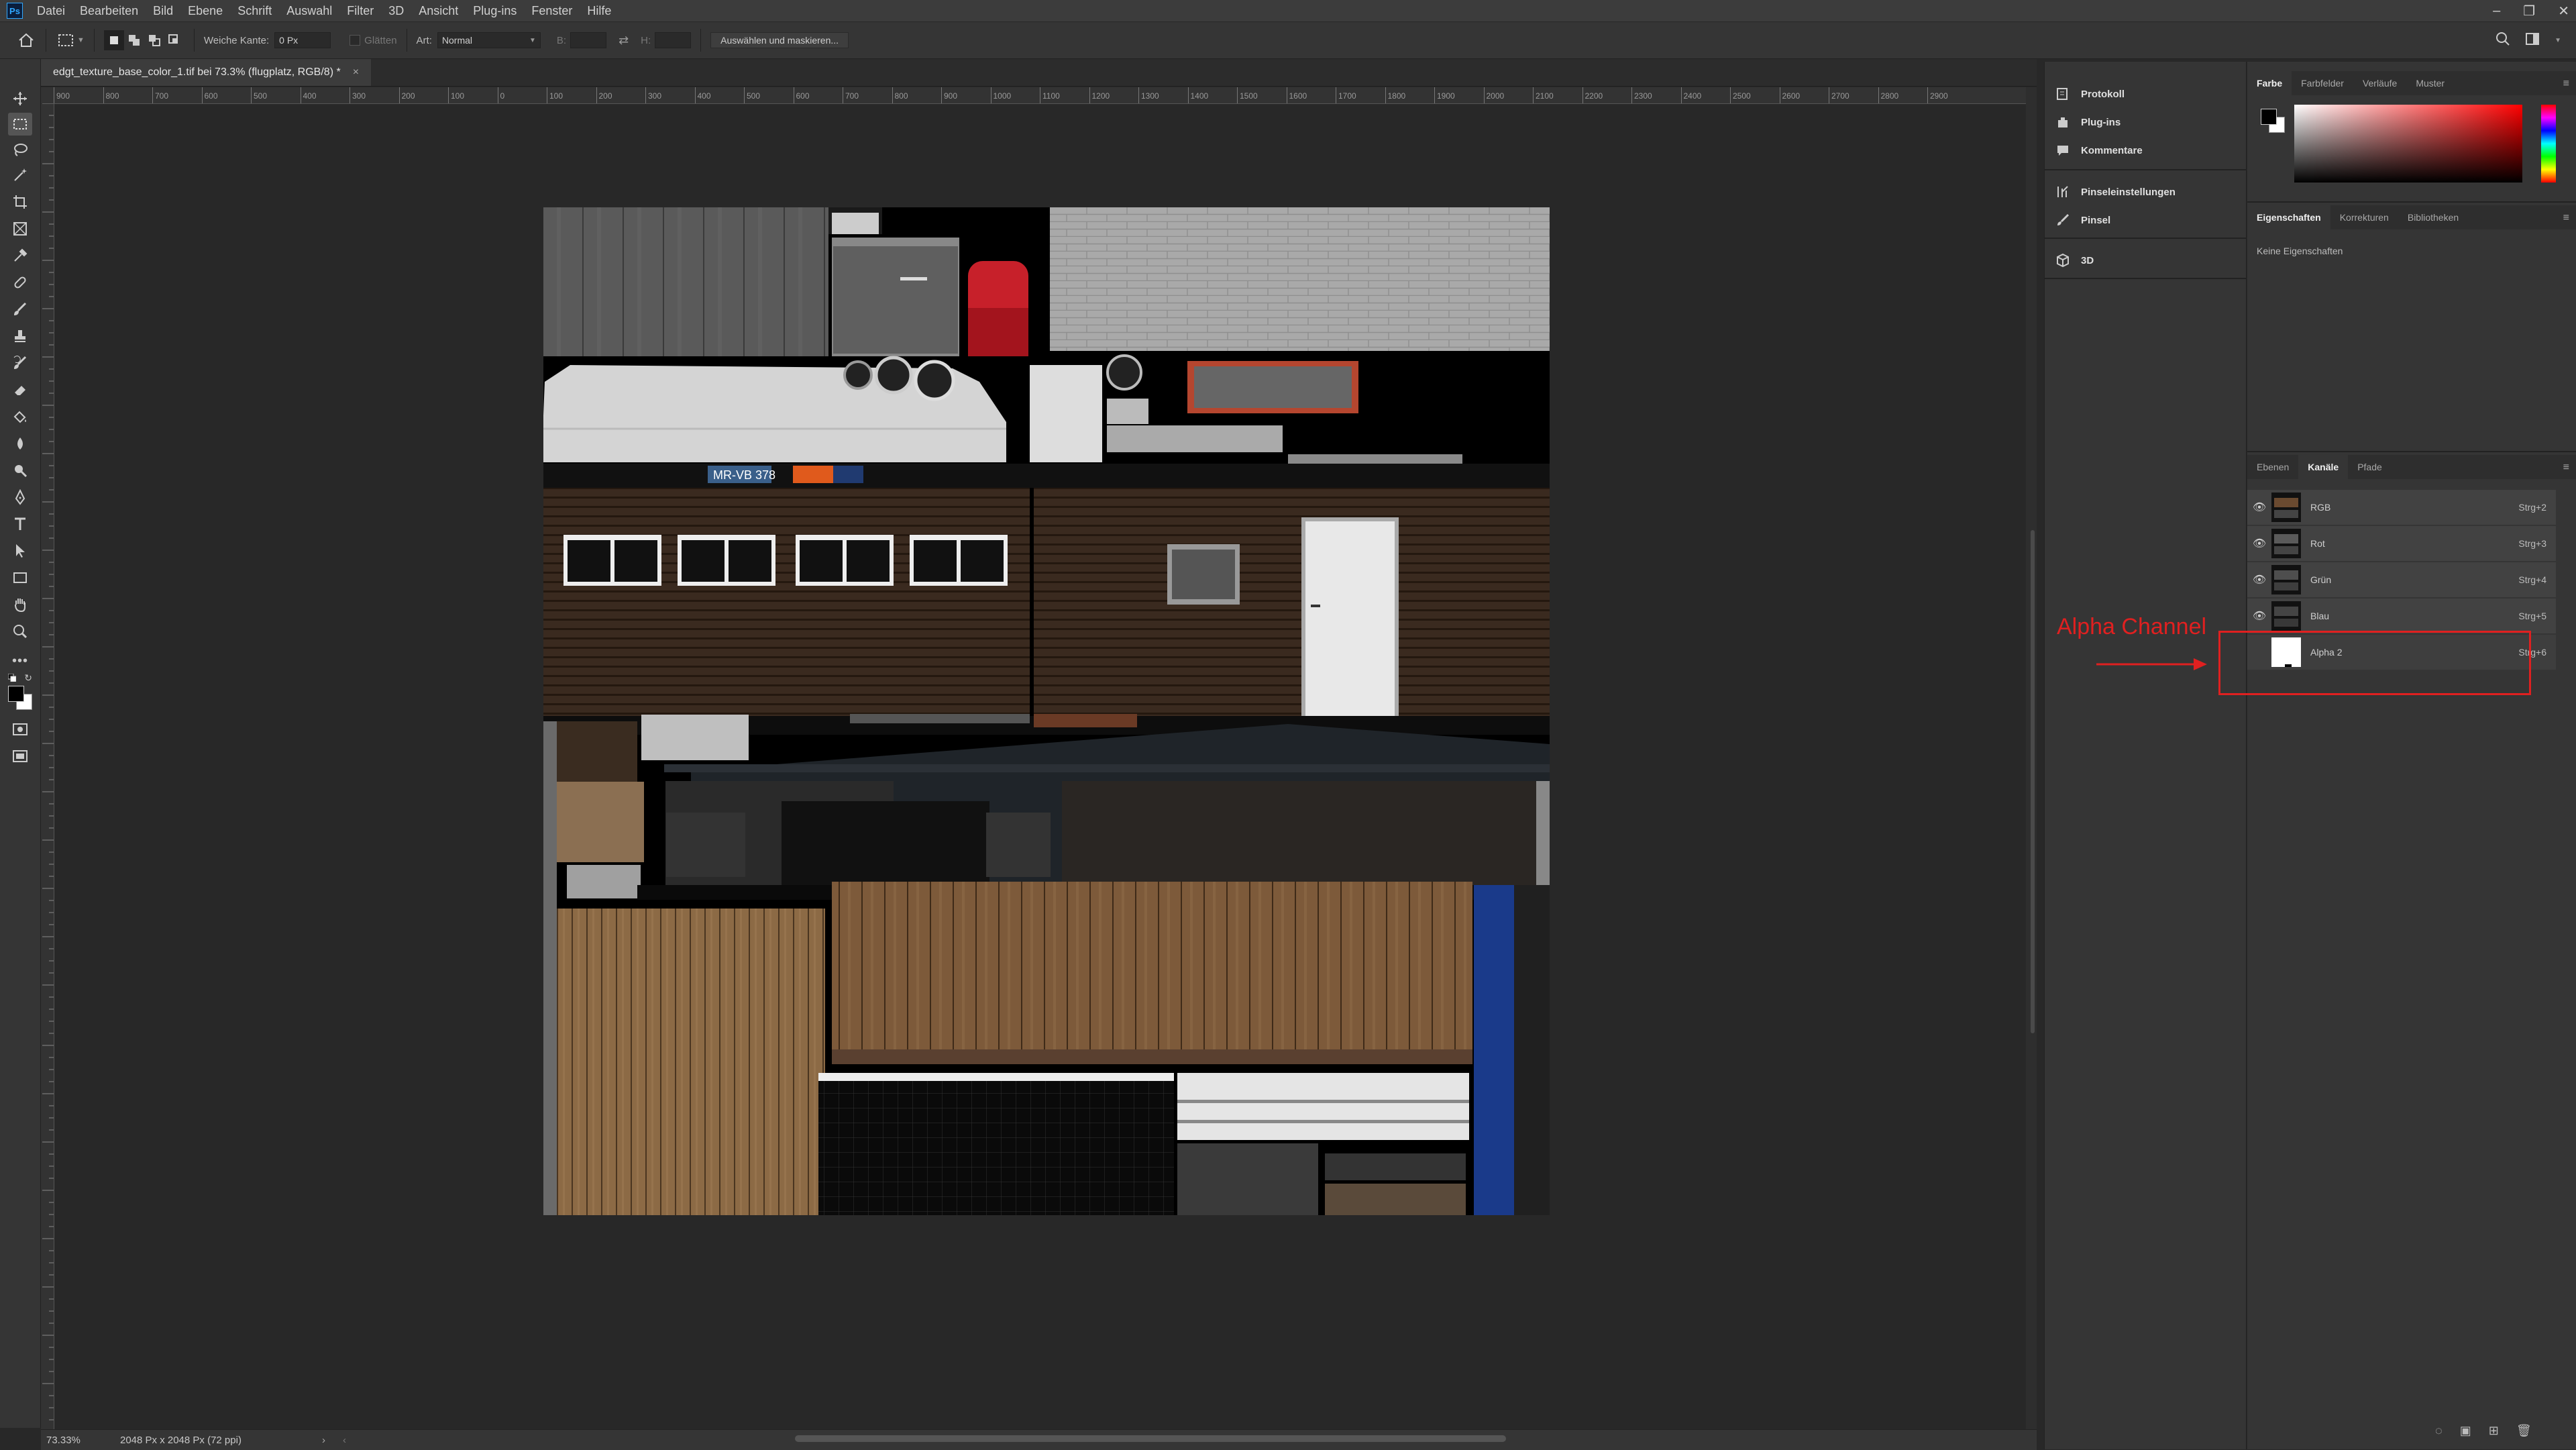  What do you see at coordinates (20, 756) in the screenshot?
I see `screen-mode-icon` at bounding box center [20, 756].